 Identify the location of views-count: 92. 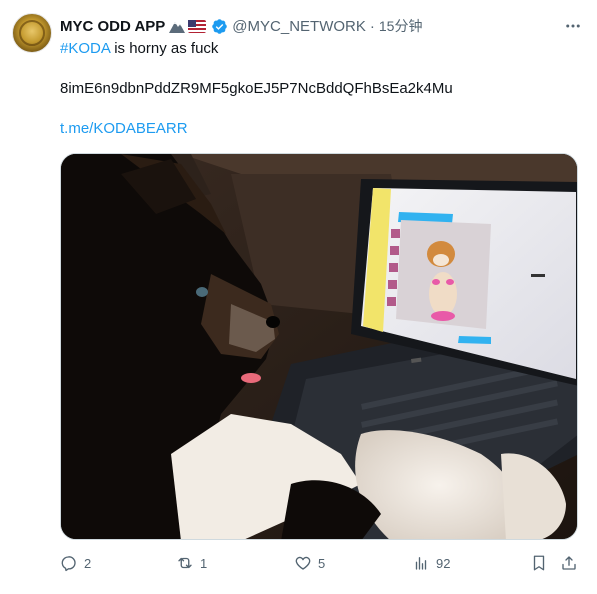
(443, 563).